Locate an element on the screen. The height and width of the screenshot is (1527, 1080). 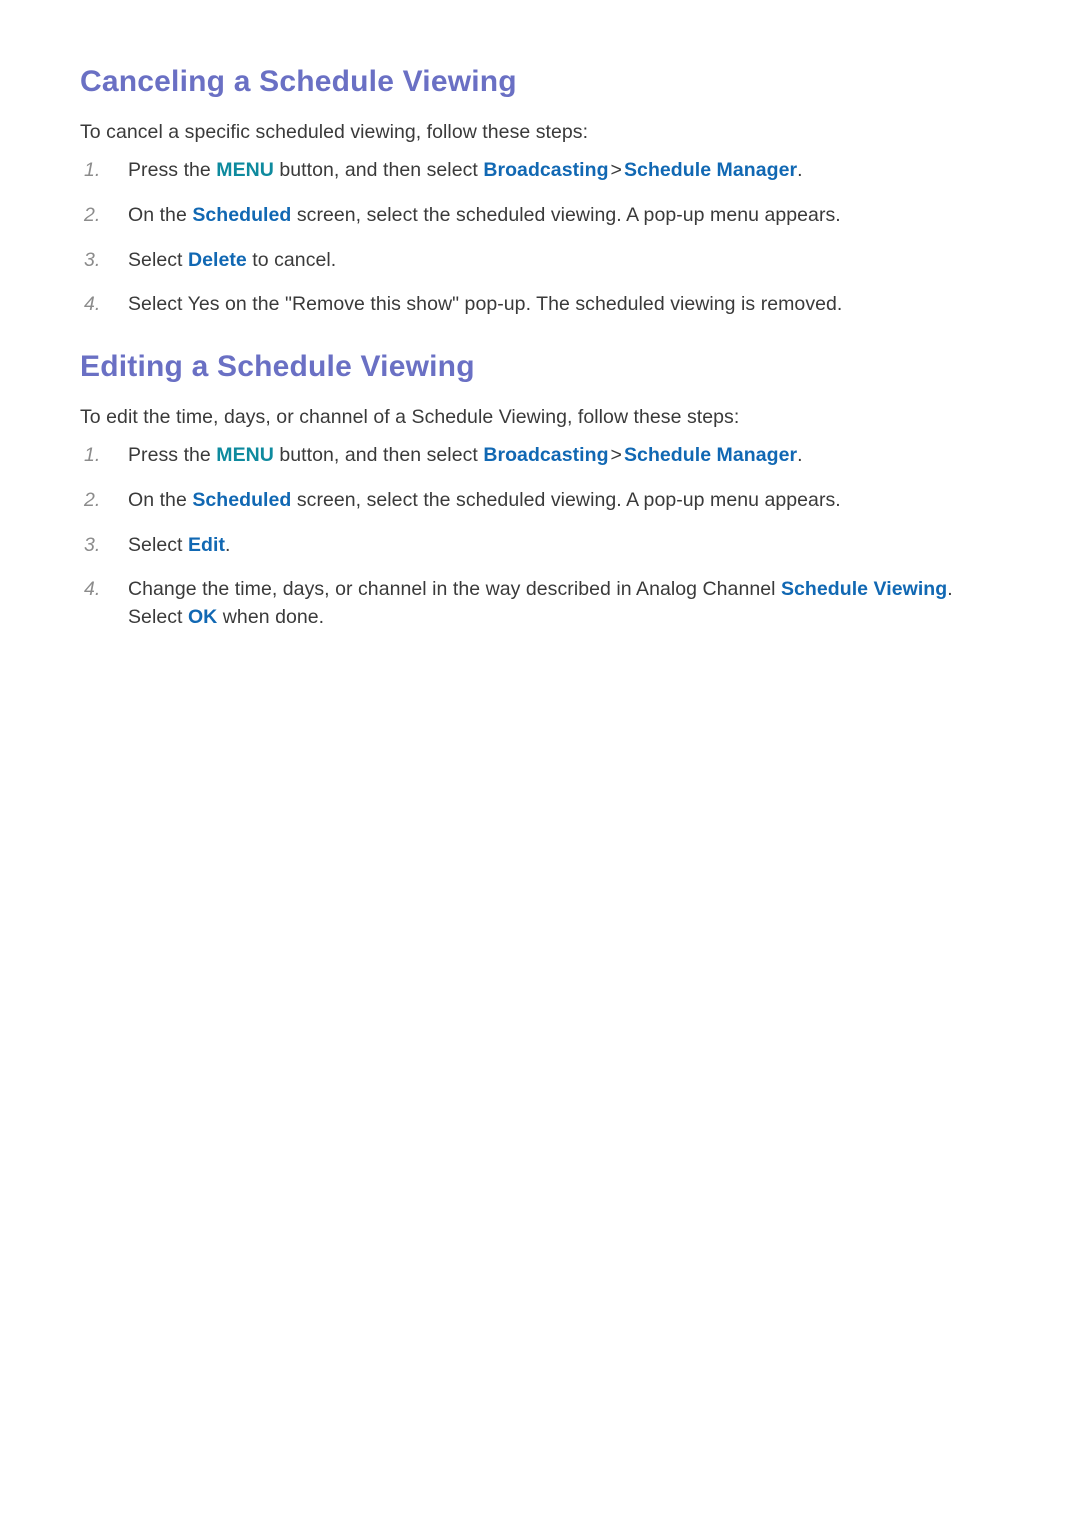
page-title-editing: Editing a Schedule Viewing is located at coordinates (277, 366).